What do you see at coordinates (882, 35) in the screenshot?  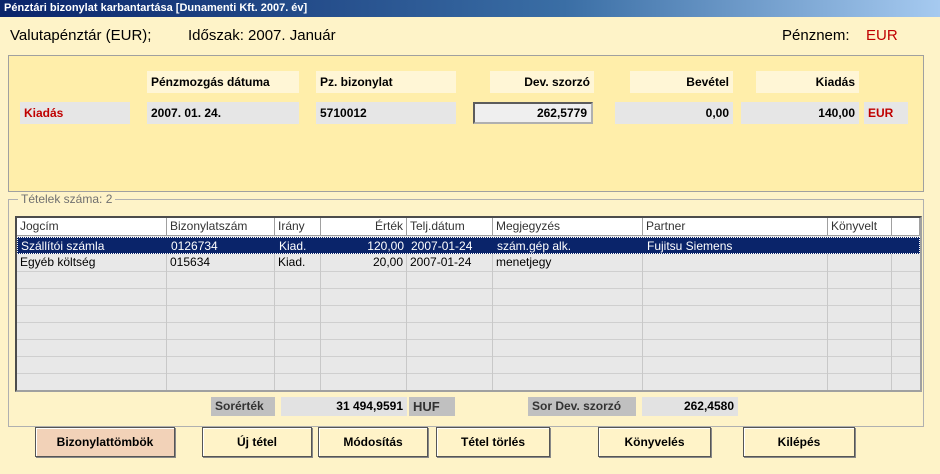 I see `currency-value: EUR` at bounding box center [882, 35].